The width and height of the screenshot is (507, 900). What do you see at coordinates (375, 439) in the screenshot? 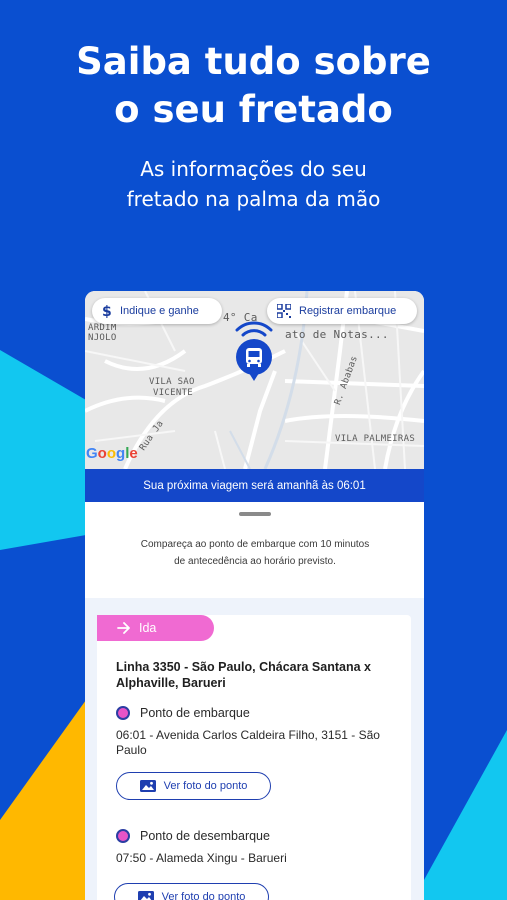
I see `map-label-vila-palmeiras: VILA PALMEIRAS` at bounding box center [375, 439].